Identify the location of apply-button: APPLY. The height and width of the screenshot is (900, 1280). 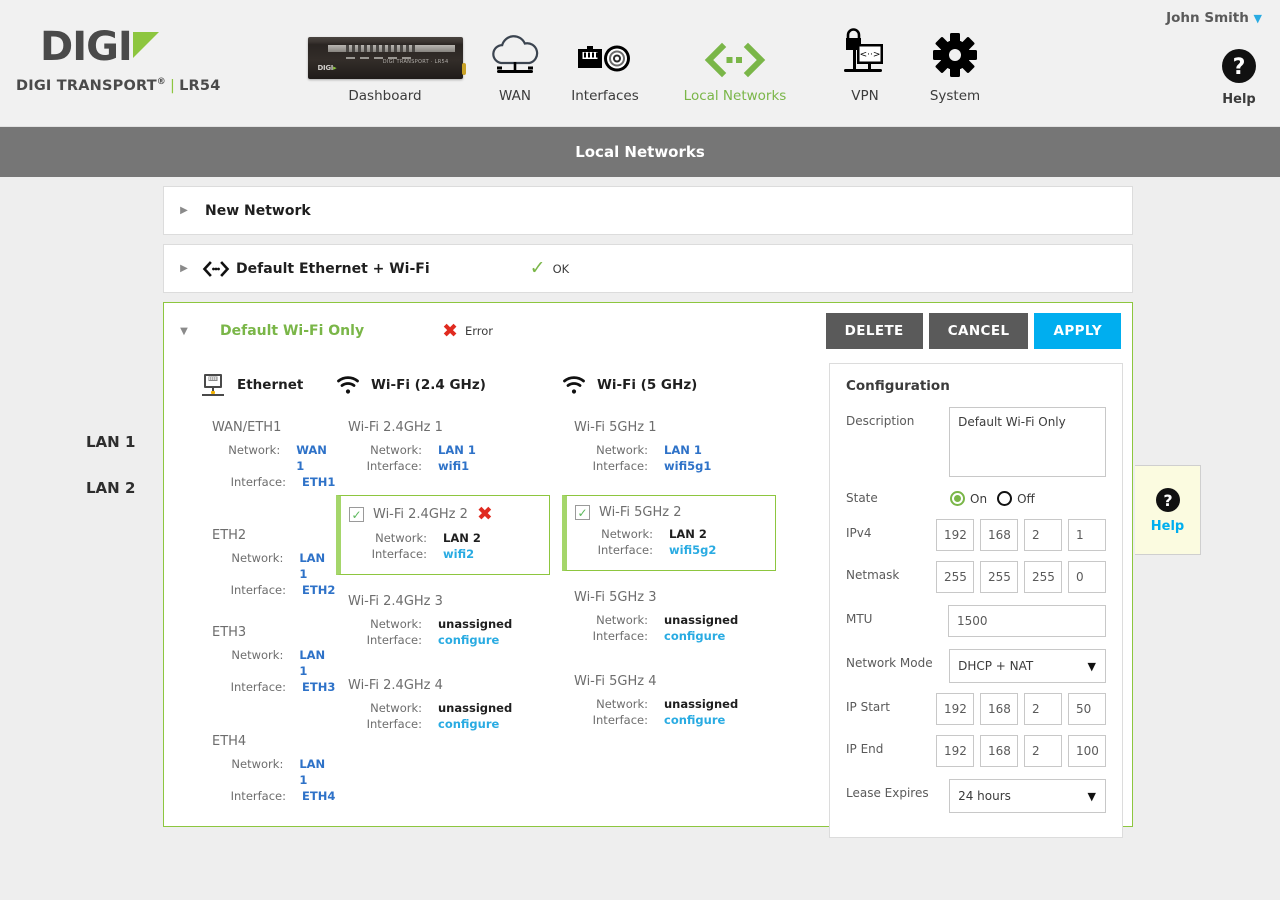
(1077, 331).